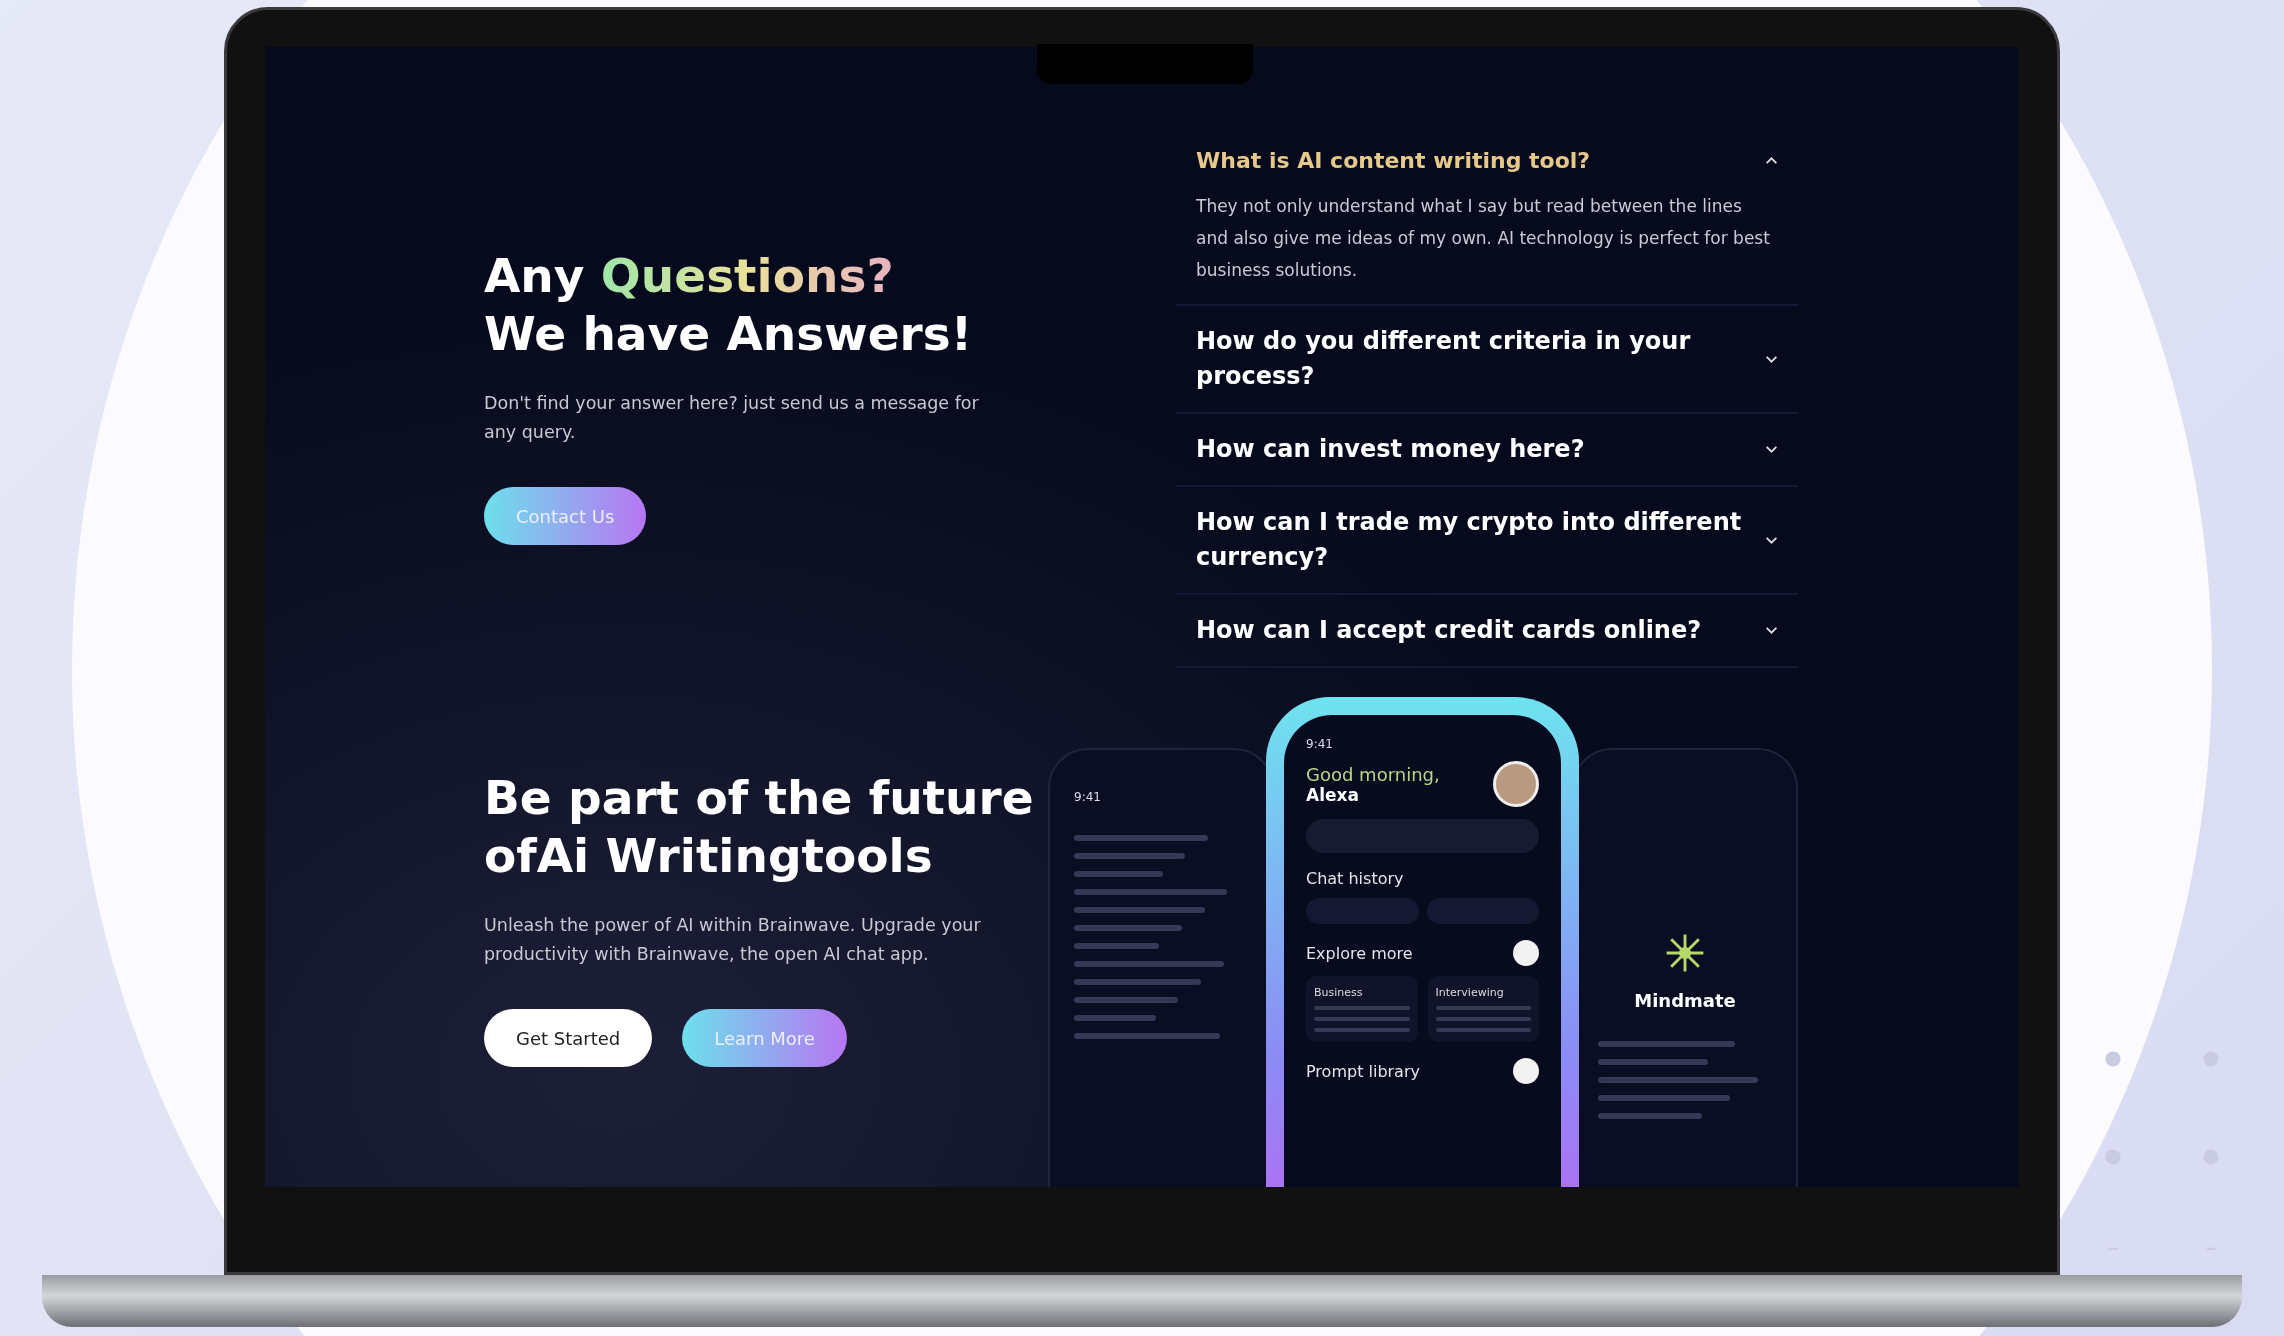 This screenshot has width=2284, height=1336. What do you see at coordinates (1373, 774) in the screenshot?
I see `greeting-text: Good morning,` at bounding box center [1373, 774].